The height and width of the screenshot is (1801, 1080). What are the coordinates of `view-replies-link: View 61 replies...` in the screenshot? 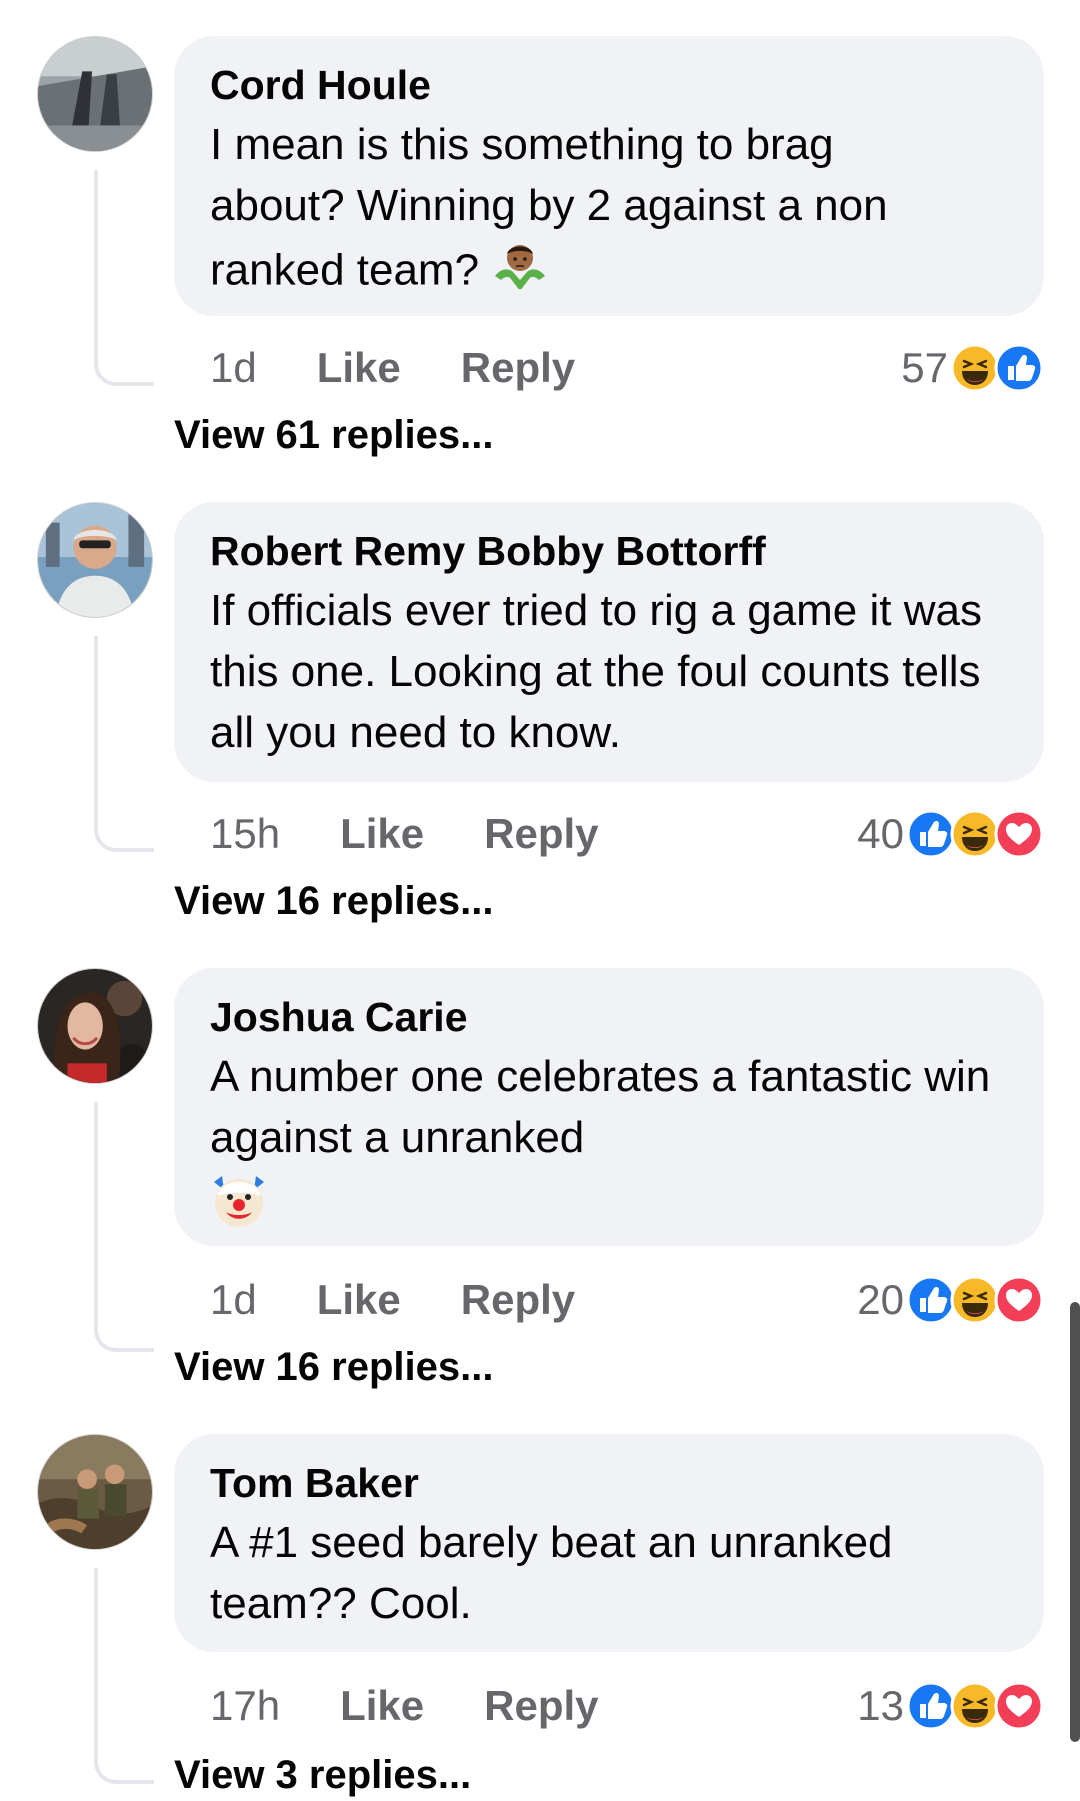 It's located at (333, 435).